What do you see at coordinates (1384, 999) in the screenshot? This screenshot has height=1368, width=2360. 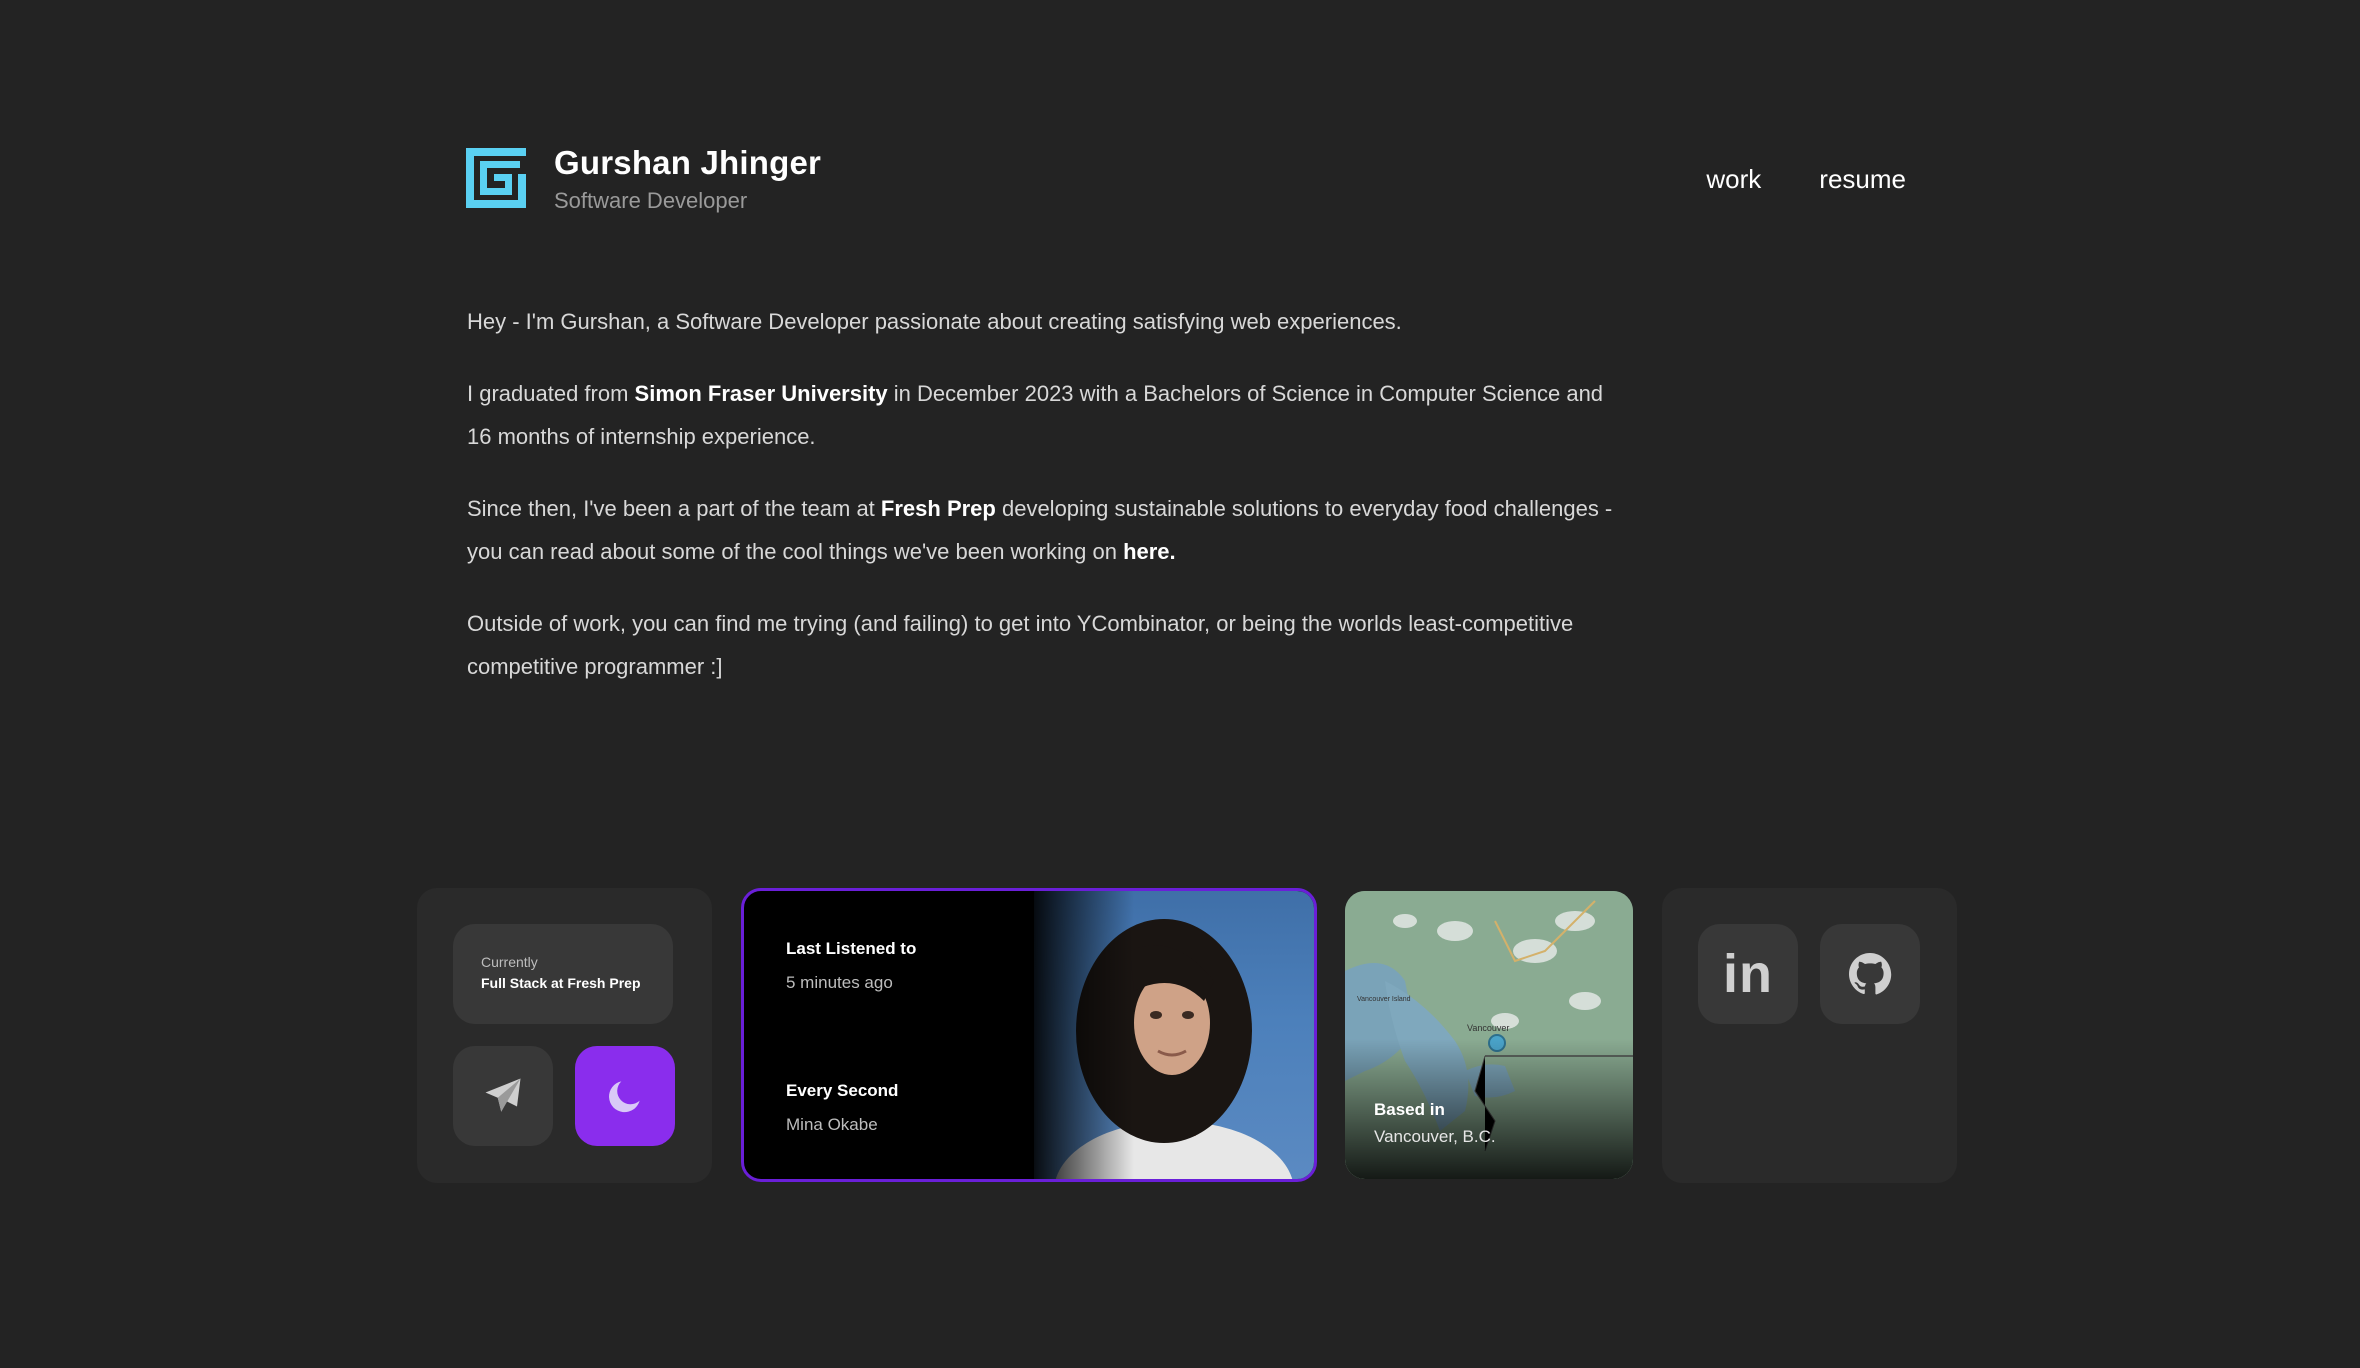 I see `map-island-label: Vancouver Island` at bounding box center [1384, 999].